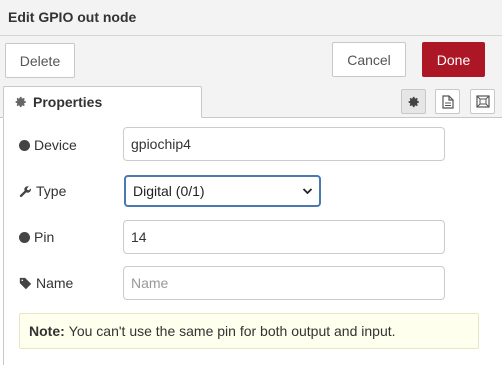  What do you see at coordinates (369, 59) in the screenshot?
I see `cancel-button: Cancel` at bounding box center [369, 59].